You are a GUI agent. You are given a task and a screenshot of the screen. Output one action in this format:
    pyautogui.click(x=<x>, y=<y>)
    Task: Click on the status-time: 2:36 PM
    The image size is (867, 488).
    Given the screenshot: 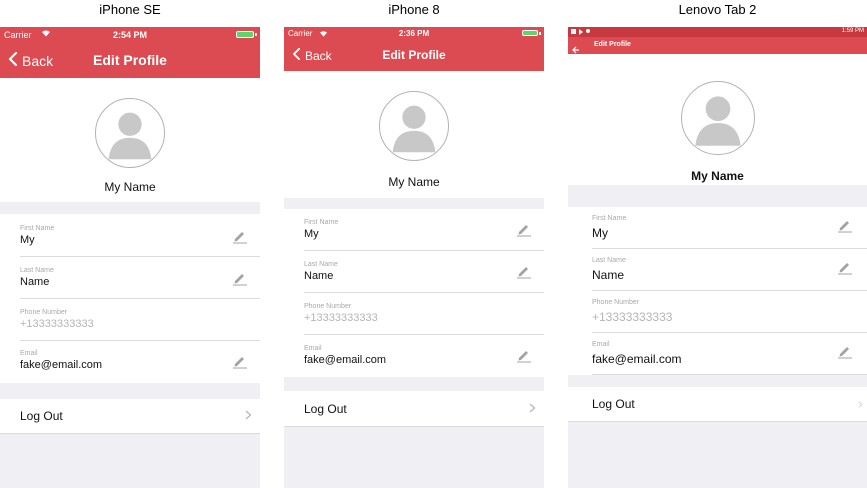 What is the action you would take?
    pyautogui.click(x=414, y=33)
    